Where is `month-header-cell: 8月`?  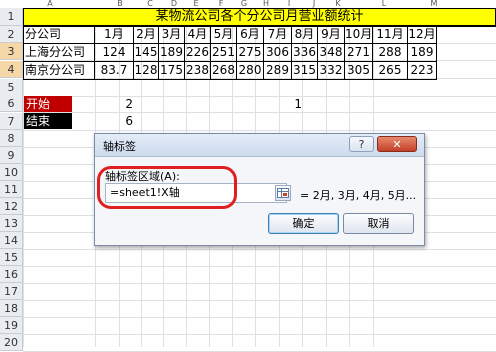
month-header-cell: 8月 is located at coordinates (305, 35).